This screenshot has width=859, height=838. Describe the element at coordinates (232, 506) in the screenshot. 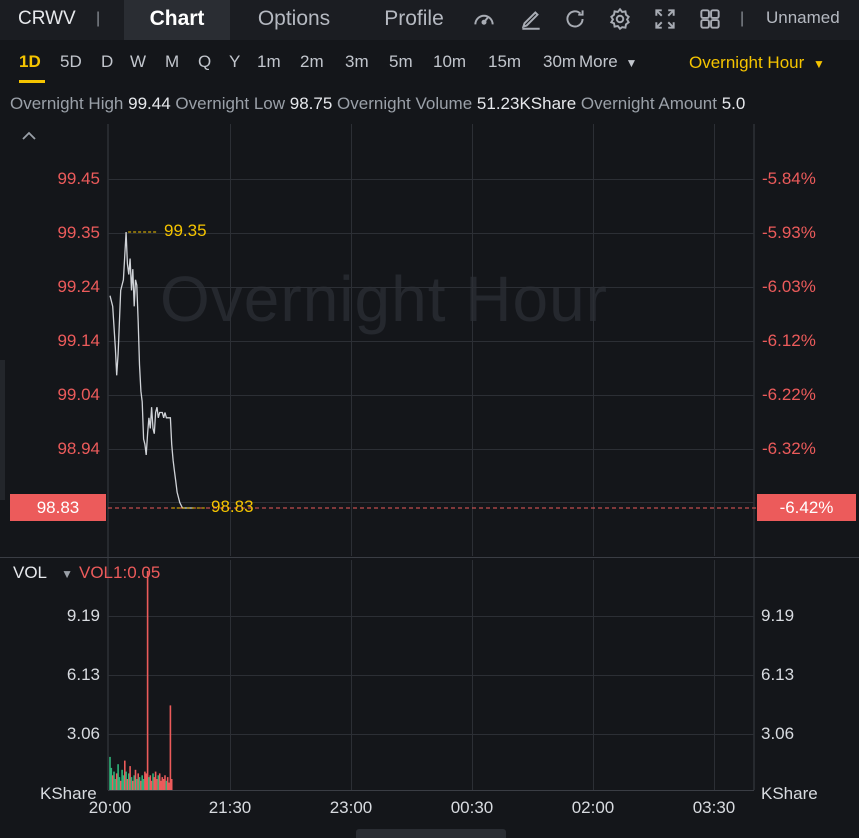

I see `low-marker-label: 98.83` at that location.